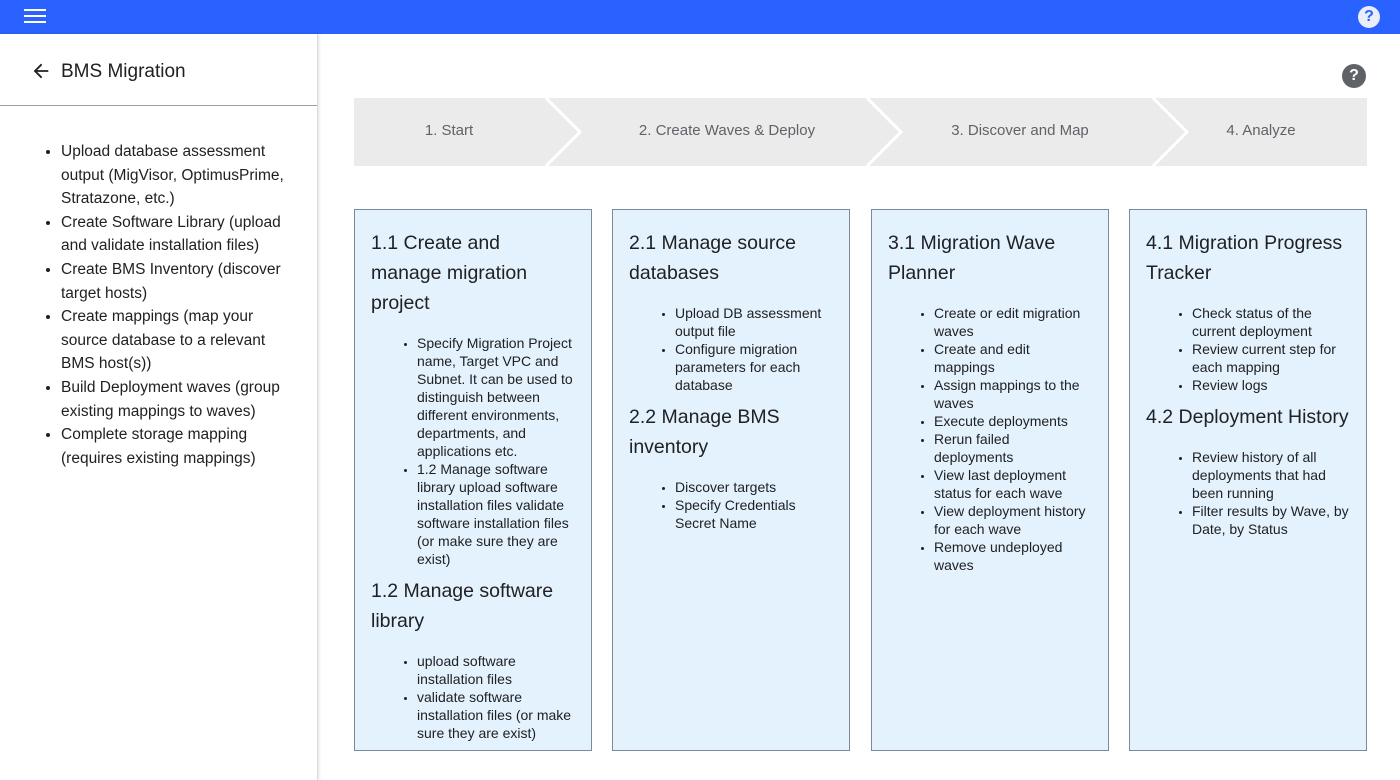 Image resolution: width=1400 pixels, height=780 pixels. Describe the element at coordinates (449, 130) in the screenshot. I see `step-start: 1. Start` at that location.